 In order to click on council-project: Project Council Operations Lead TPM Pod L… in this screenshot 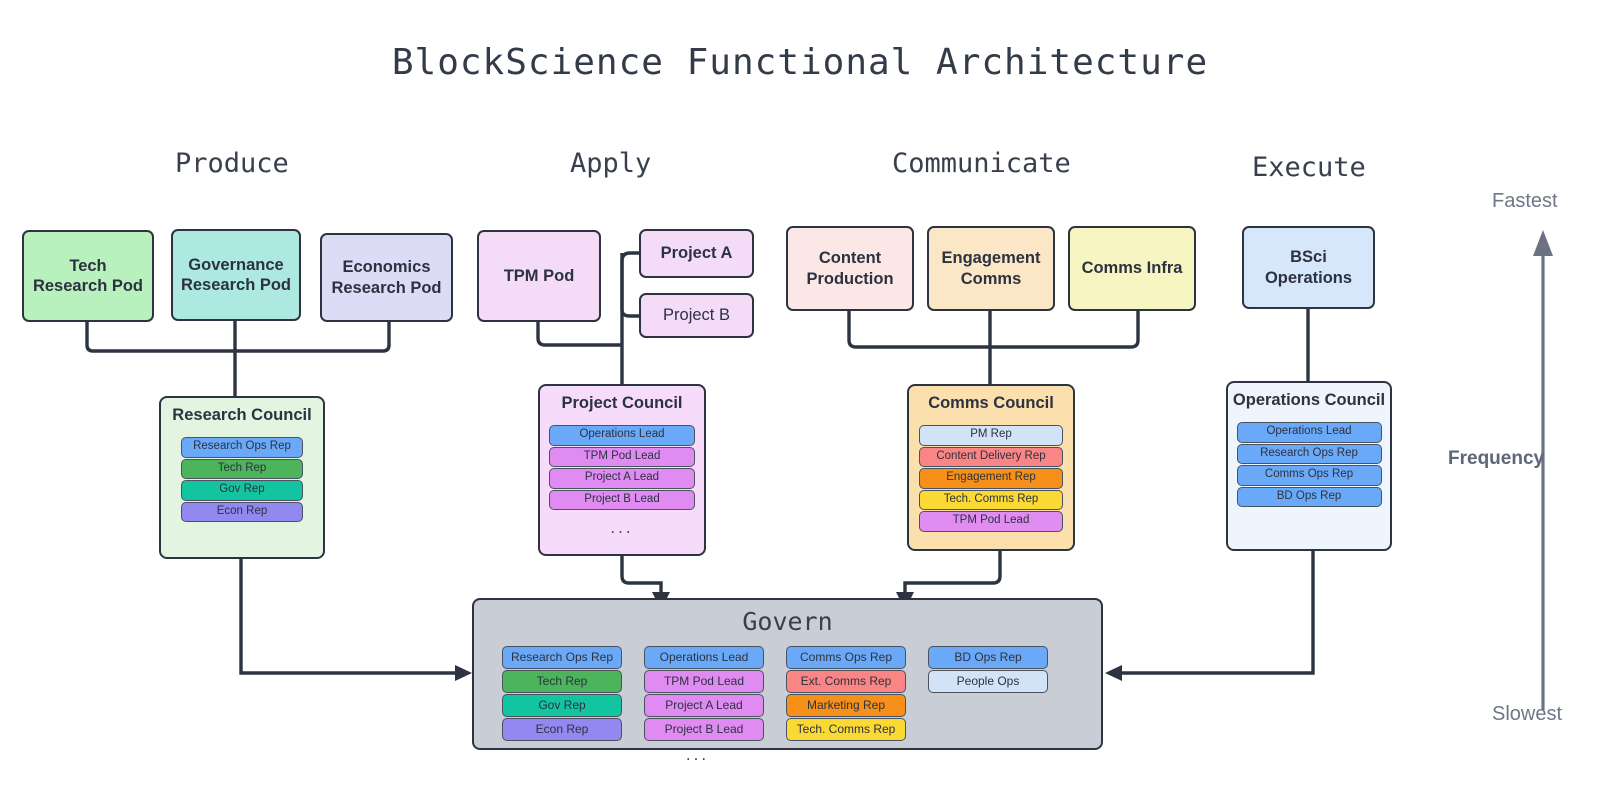, I will do `click(622, 470)`.